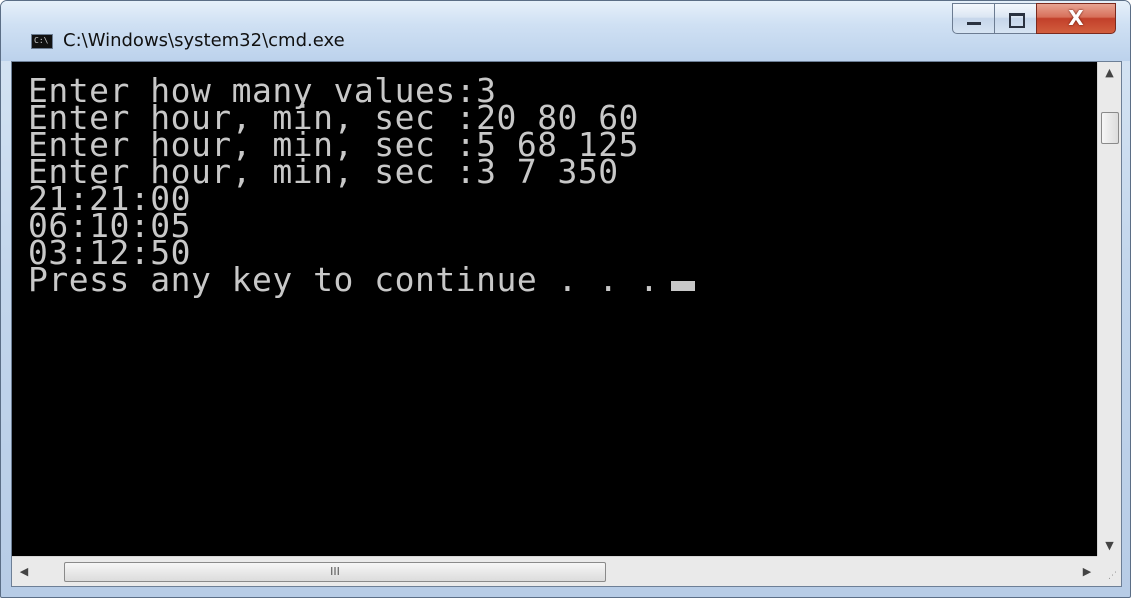  I want to click on scroll-left-arrow-icon: ◀, so click(24, 572).